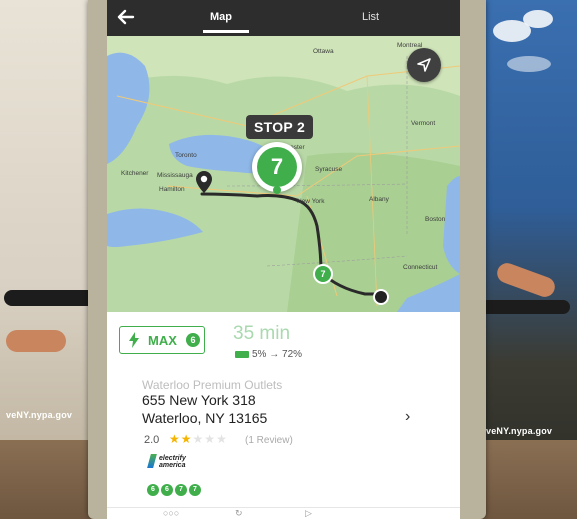 Image resolution: width=577 pixels, height=519 pixels. I want to click on charge-mode-label: MAX, so click(162, 340).